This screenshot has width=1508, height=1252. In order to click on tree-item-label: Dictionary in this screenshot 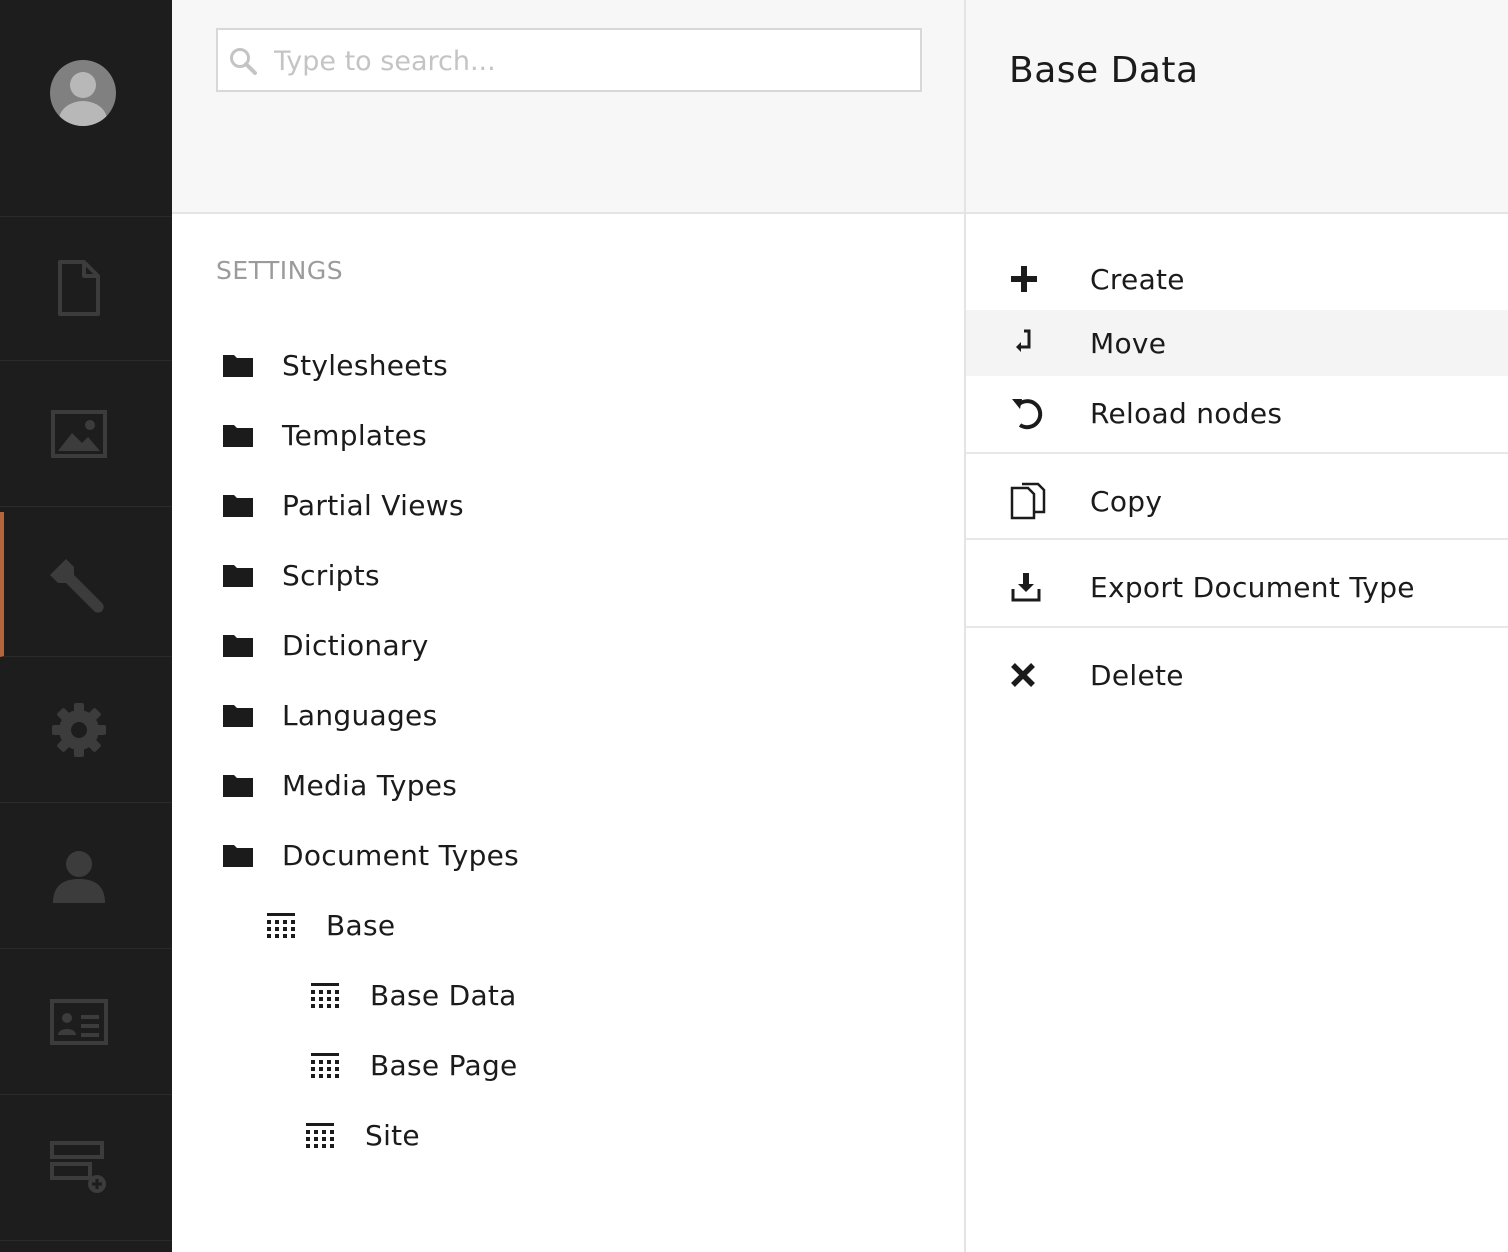, I will do `click(355, 645)`.